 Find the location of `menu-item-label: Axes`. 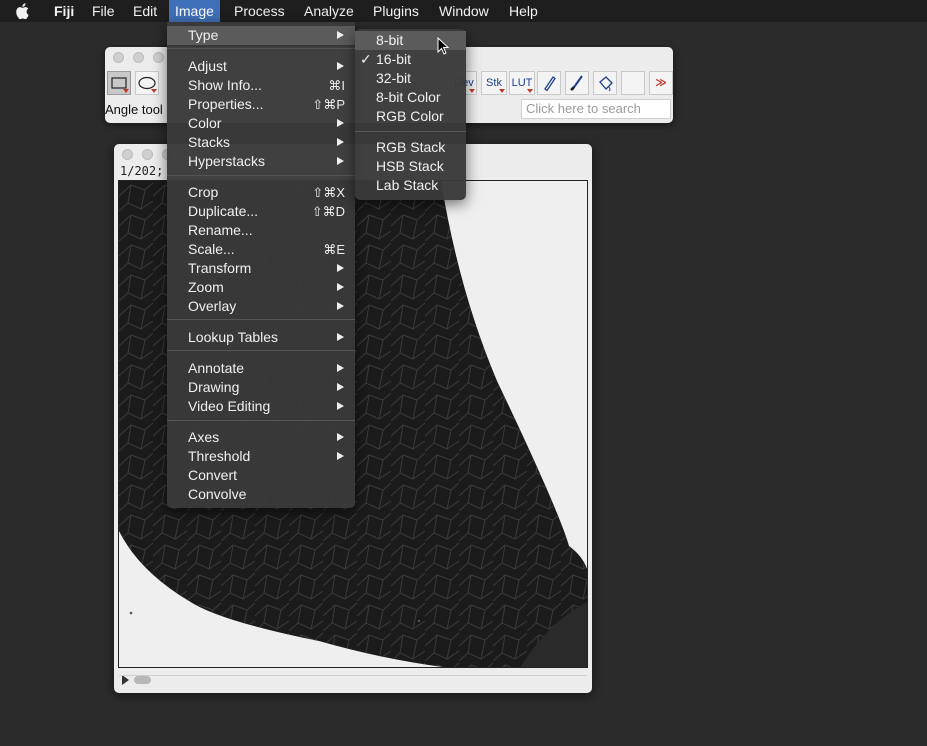

menu-item-label: Axes is located at coordinates (204, 437).